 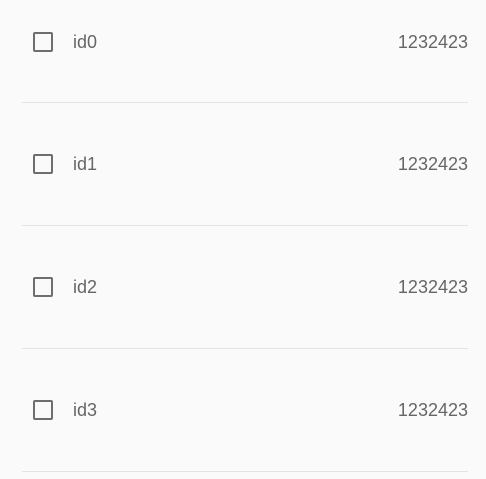 What do you see at coordinates (85, 287) in the screenshot?
I see `item-label: id2` at bounding box center [85, 287].